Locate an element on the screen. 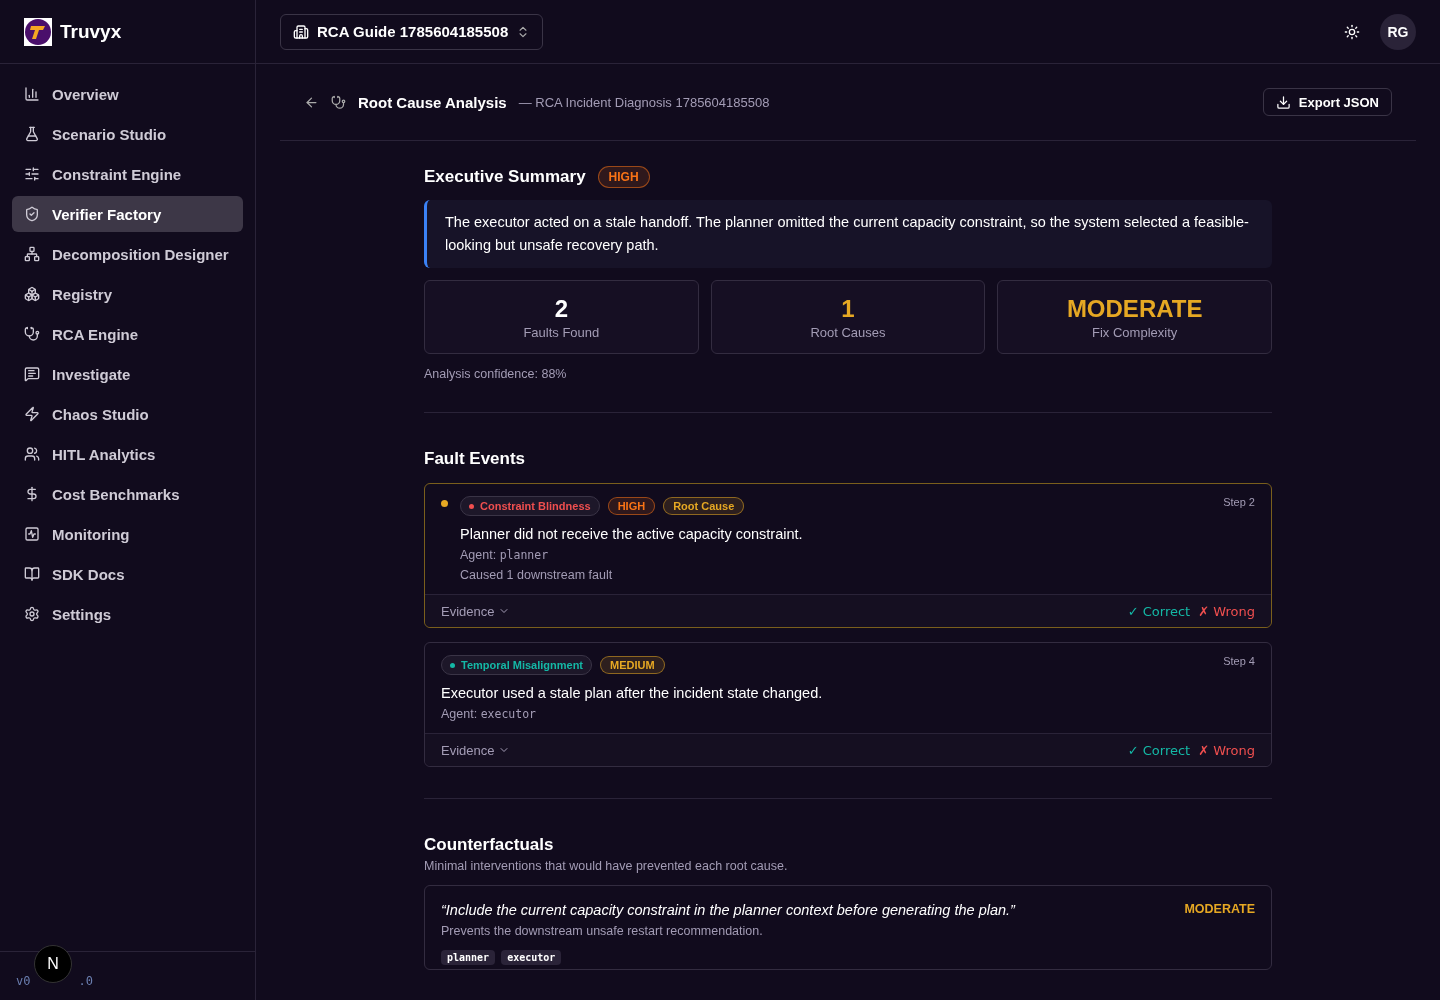 Image resolution: width=1440 pixels, height=1000 pixels. sidebar-item: RCA Engine is located at coordinates (127, 334).